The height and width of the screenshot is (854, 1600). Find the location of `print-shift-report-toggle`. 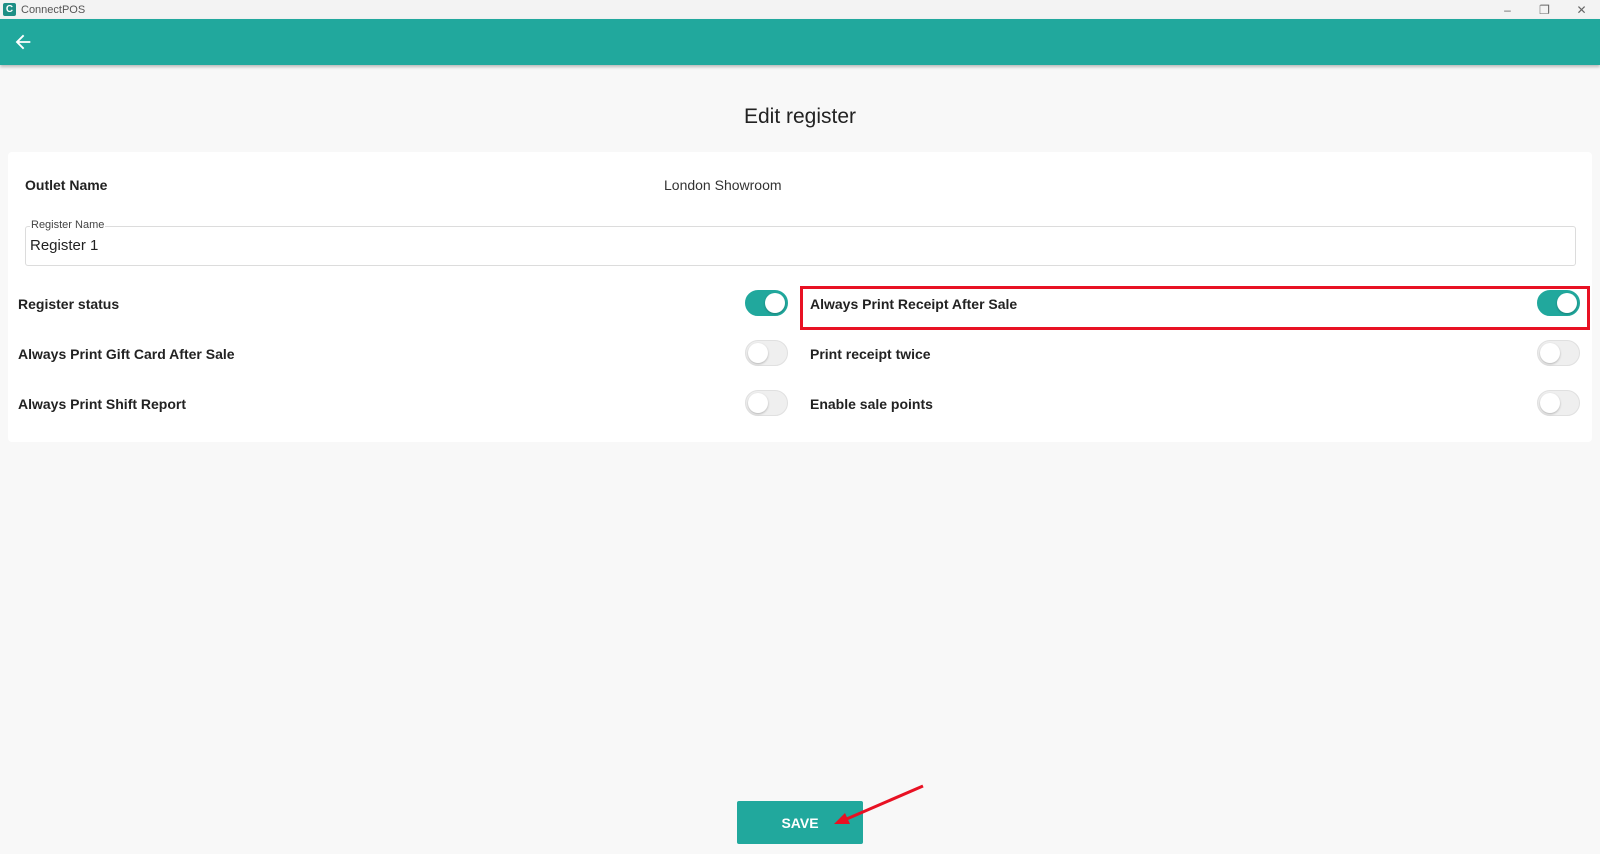

print-shift-report-toggle is located at coordinates (766, 403).